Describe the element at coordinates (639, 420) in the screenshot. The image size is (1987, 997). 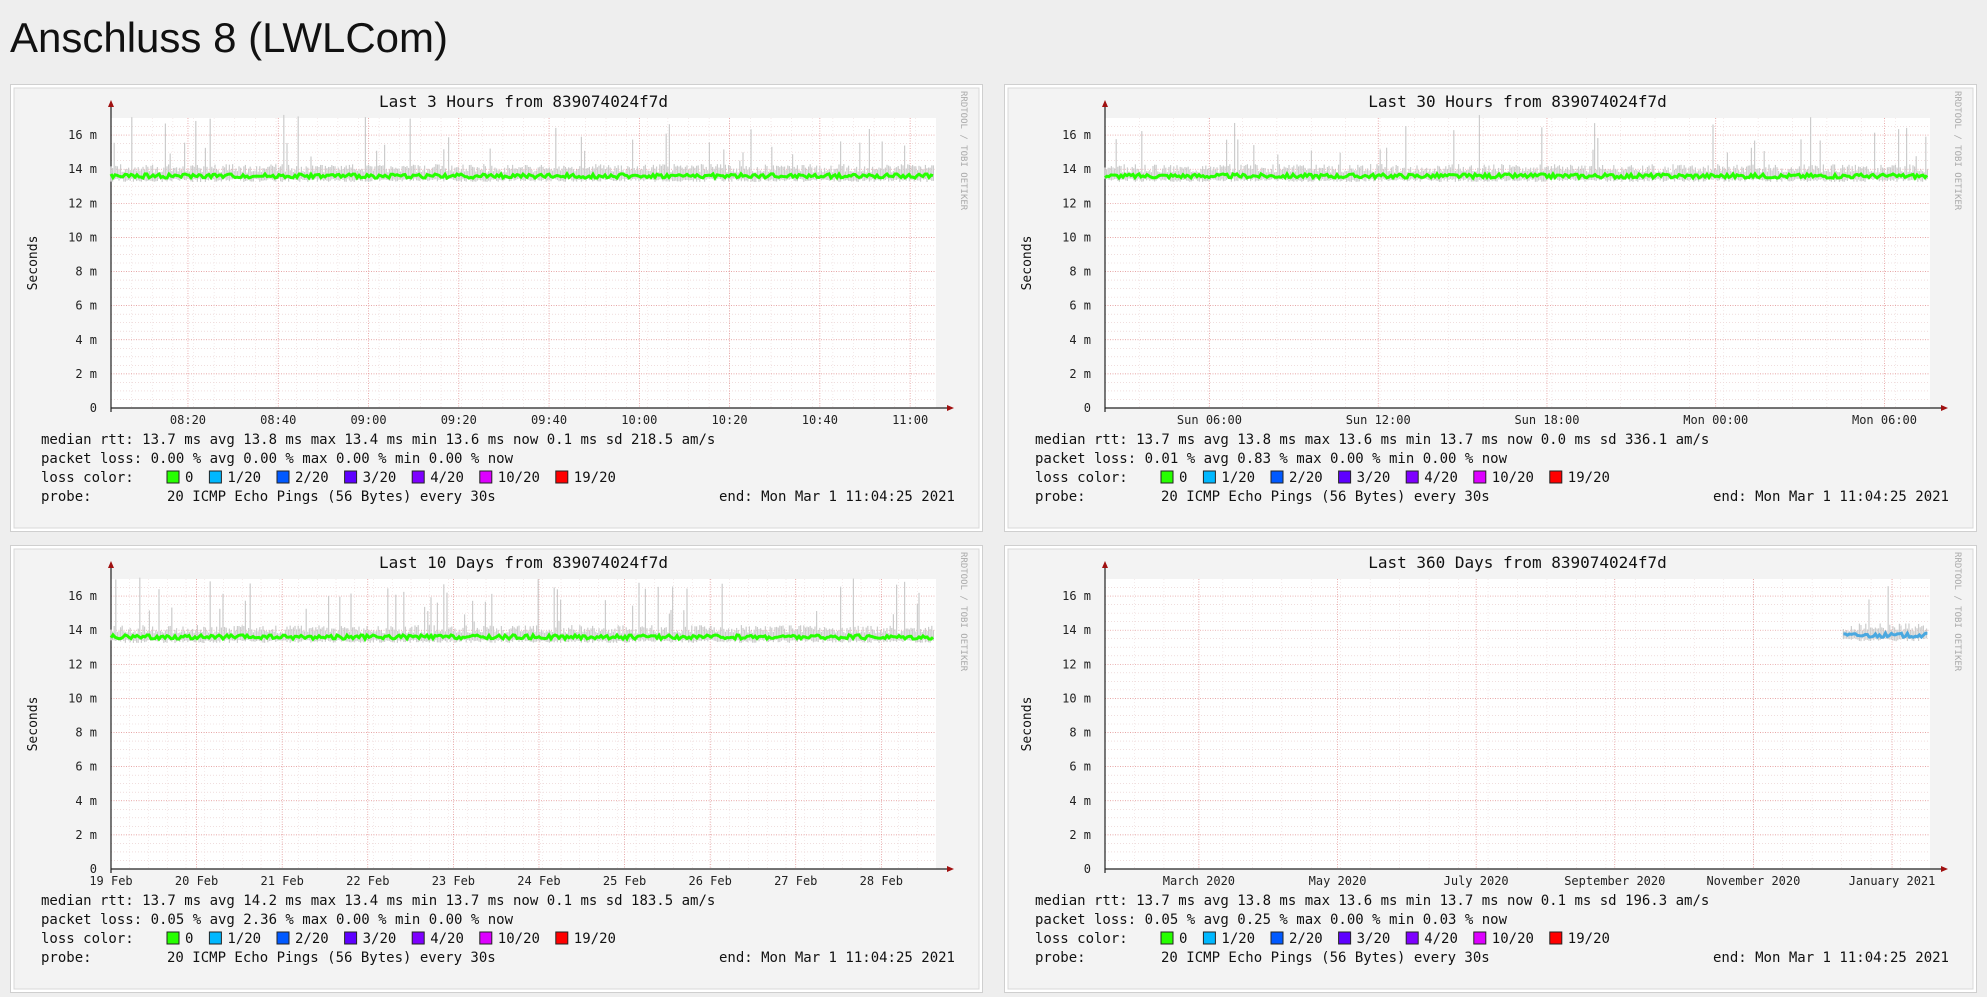
I see `x-tick-label: 10:00` at that location.